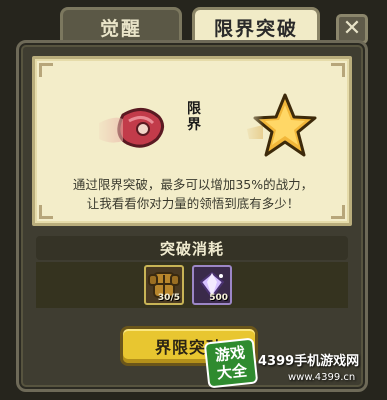  I want to click on cost-title: 突破消耗, so click(192, 248).